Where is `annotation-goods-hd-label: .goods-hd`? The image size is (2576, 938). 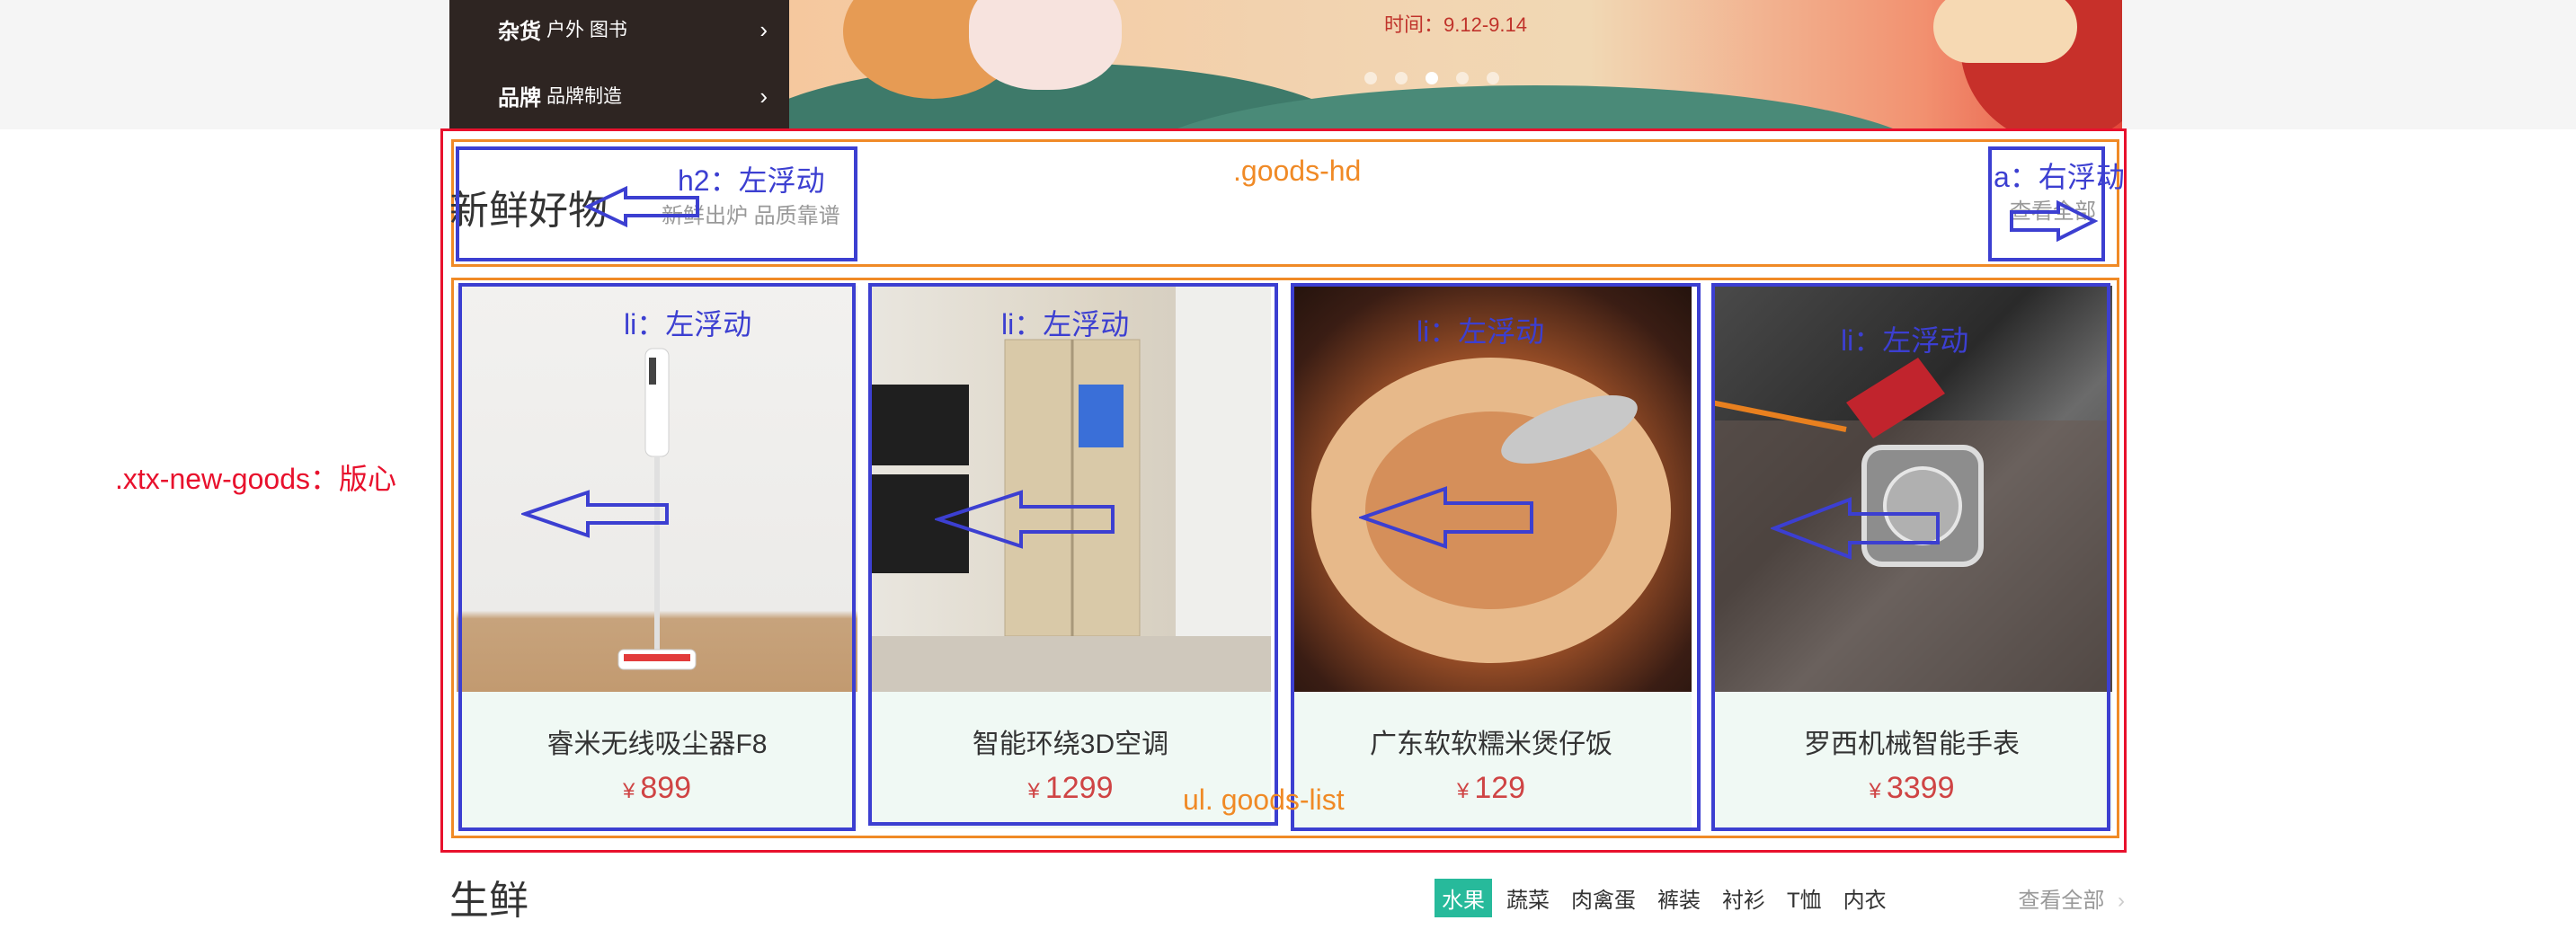
annotation-goods-hd-label: .goods-hd is located at coordinates (1297, 171).